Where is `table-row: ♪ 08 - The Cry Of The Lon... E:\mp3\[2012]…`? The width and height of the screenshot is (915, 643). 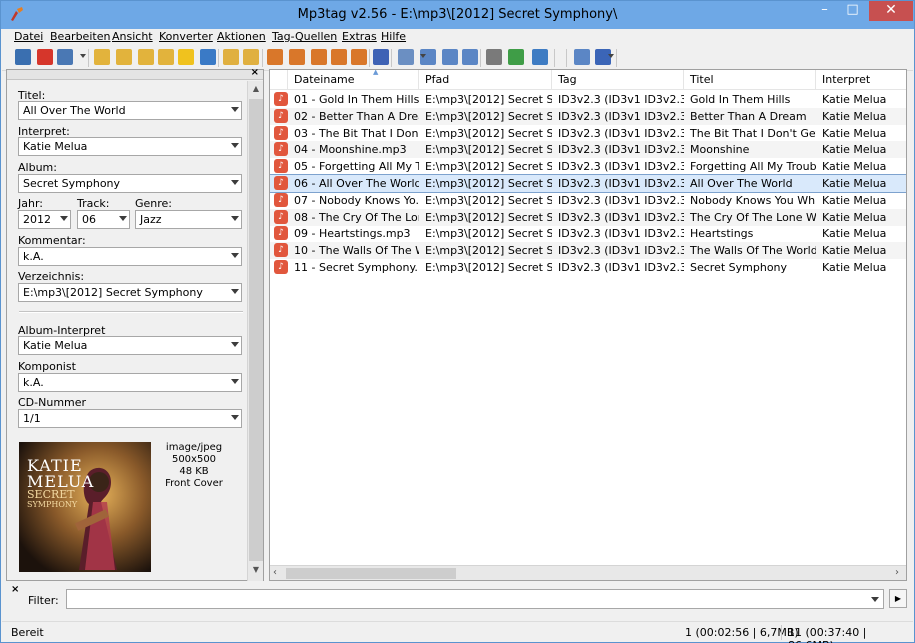
table-row: ♪ 08 - The Cry Of The Lon... E:\mp3\[2012]… is located at coordinates (588, 217).